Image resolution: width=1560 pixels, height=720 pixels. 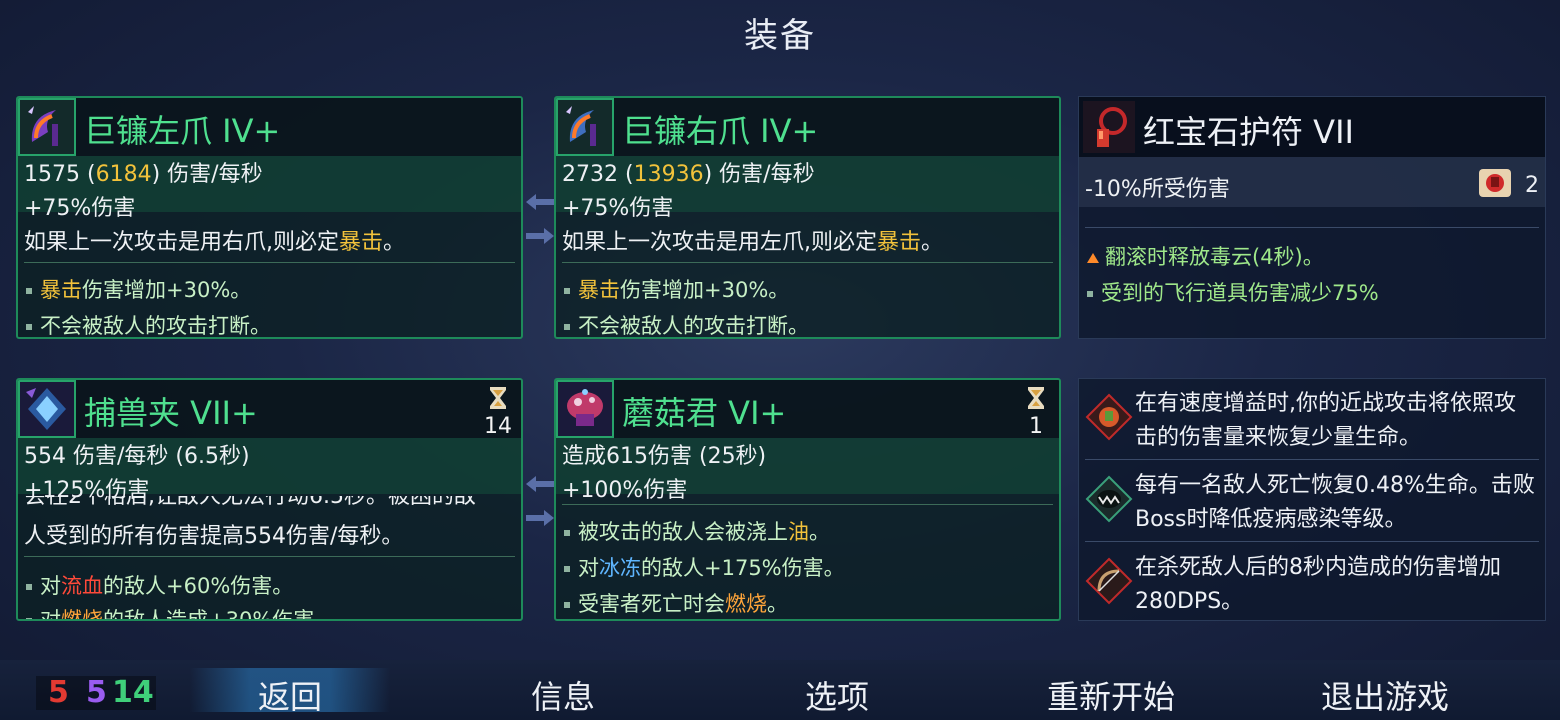 I want to click on info-button: 信息, so click(x=563, y=695).